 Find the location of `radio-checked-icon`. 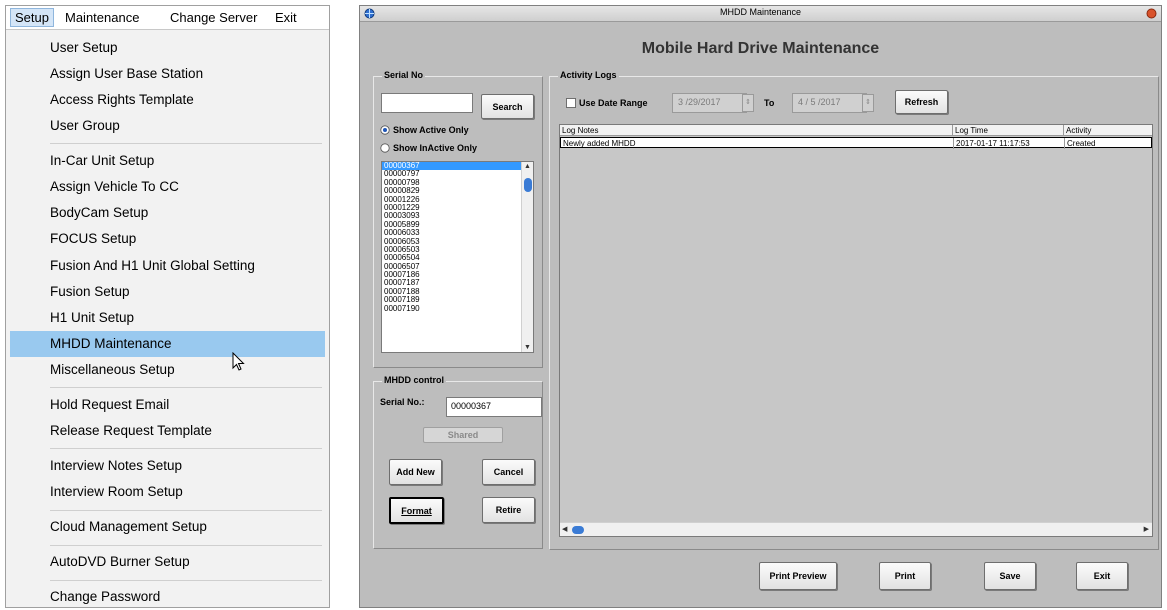

radio-checked-icon is located at coordinates (385, 130).